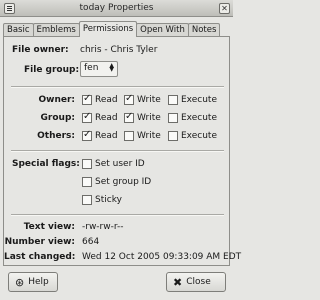 The image size is (320, 300). What do you see at coordinates (108, 200) in the screenshot?
I see `checkbox-label: Sticky` at bounding box center [108, 200].